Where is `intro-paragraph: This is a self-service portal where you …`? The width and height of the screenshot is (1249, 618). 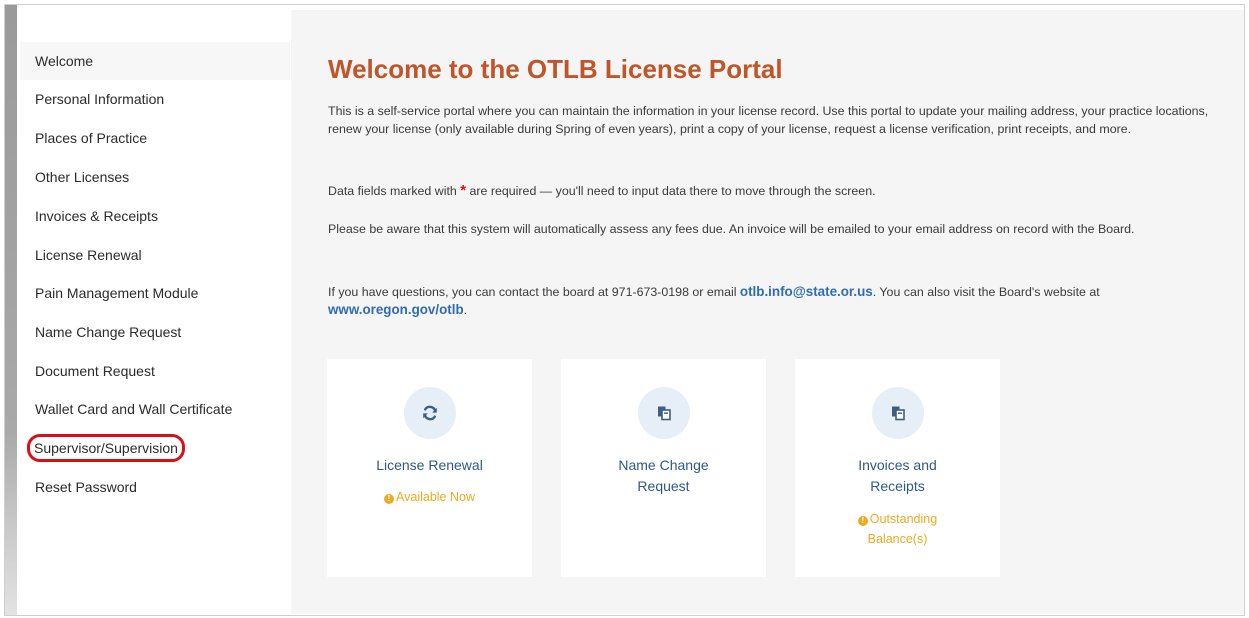
intro-paragraph: This is a self-service portal where you … is located at coordinates (768, 120).